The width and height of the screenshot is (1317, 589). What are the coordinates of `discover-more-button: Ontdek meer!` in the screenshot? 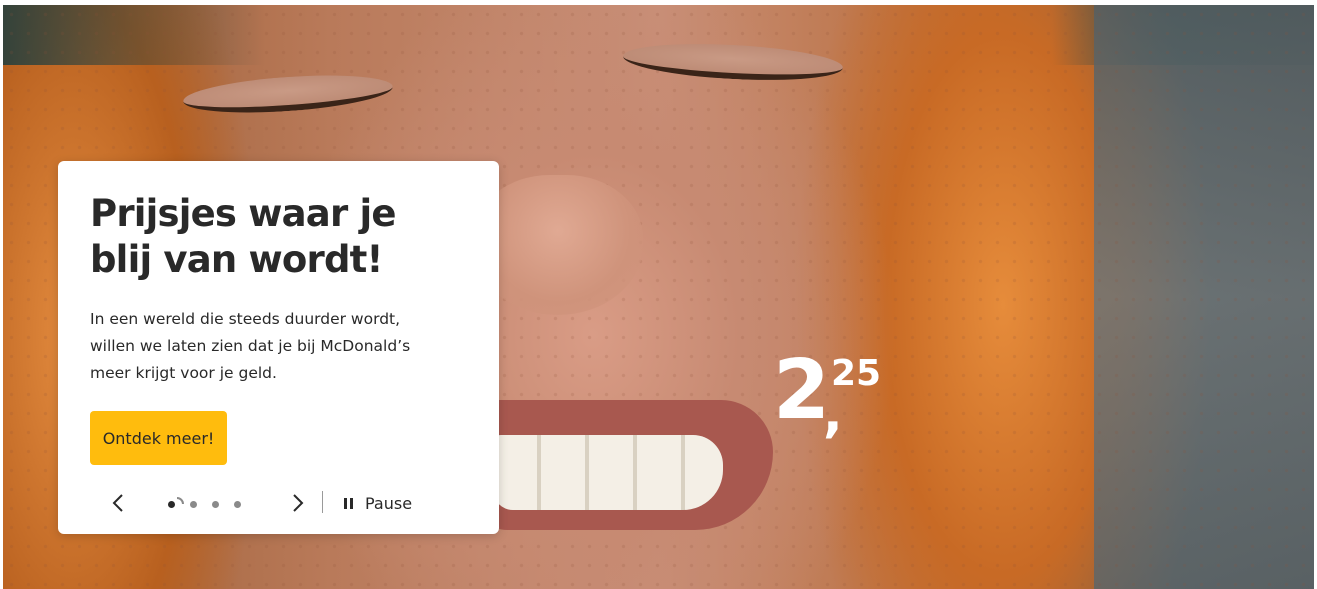 It's located at (158, 438).